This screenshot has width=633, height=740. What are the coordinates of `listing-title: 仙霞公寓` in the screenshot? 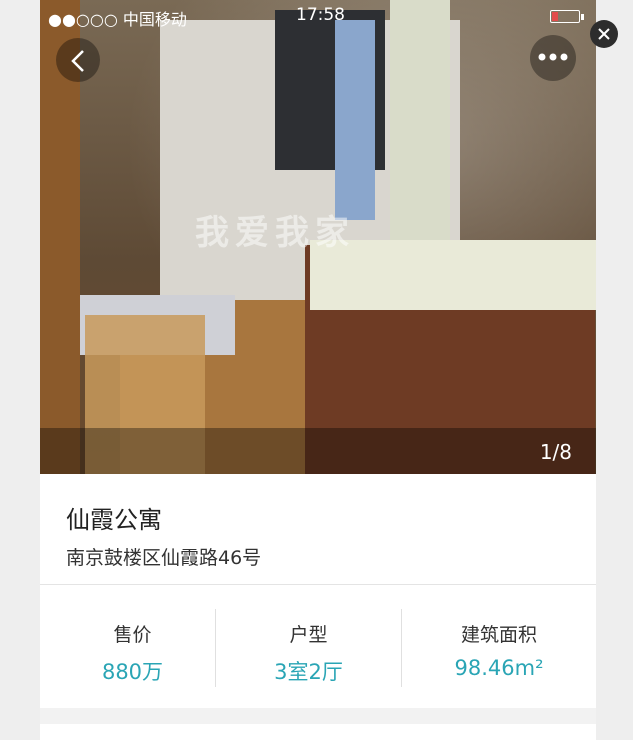 It's located at (114, 520).